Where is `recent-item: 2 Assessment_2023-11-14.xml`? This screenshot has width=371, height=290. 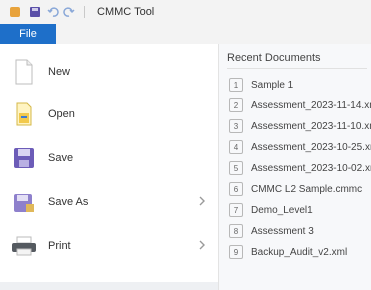
recent-item: 2 Assessment_2023-11-14.xml is located at coordinates (298, 105).